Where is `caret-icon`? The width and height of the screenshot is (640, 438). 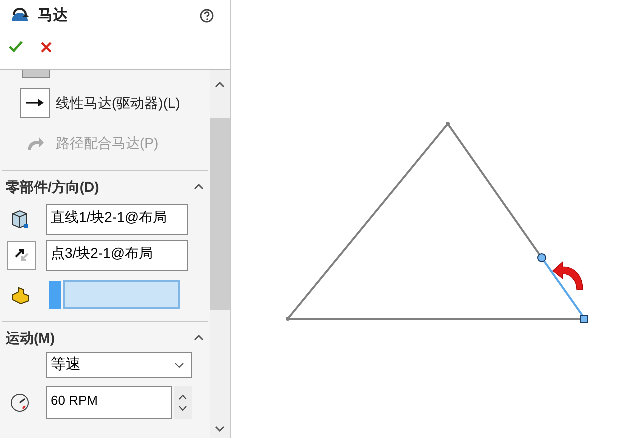 caret-icon is located at coordinates (179, 365).